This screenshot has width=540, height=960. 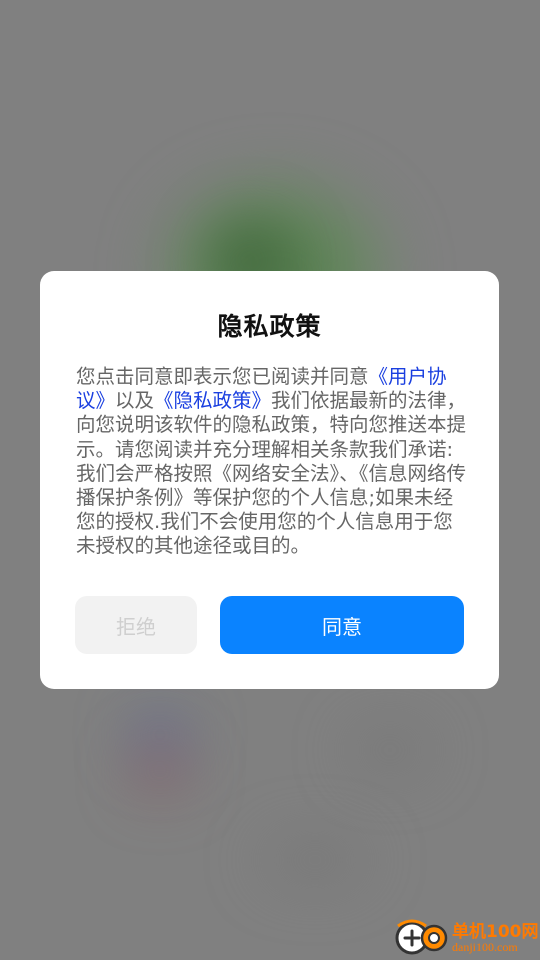 I want to click on watermark-name: 单机100网, so click(x=495, y=932).